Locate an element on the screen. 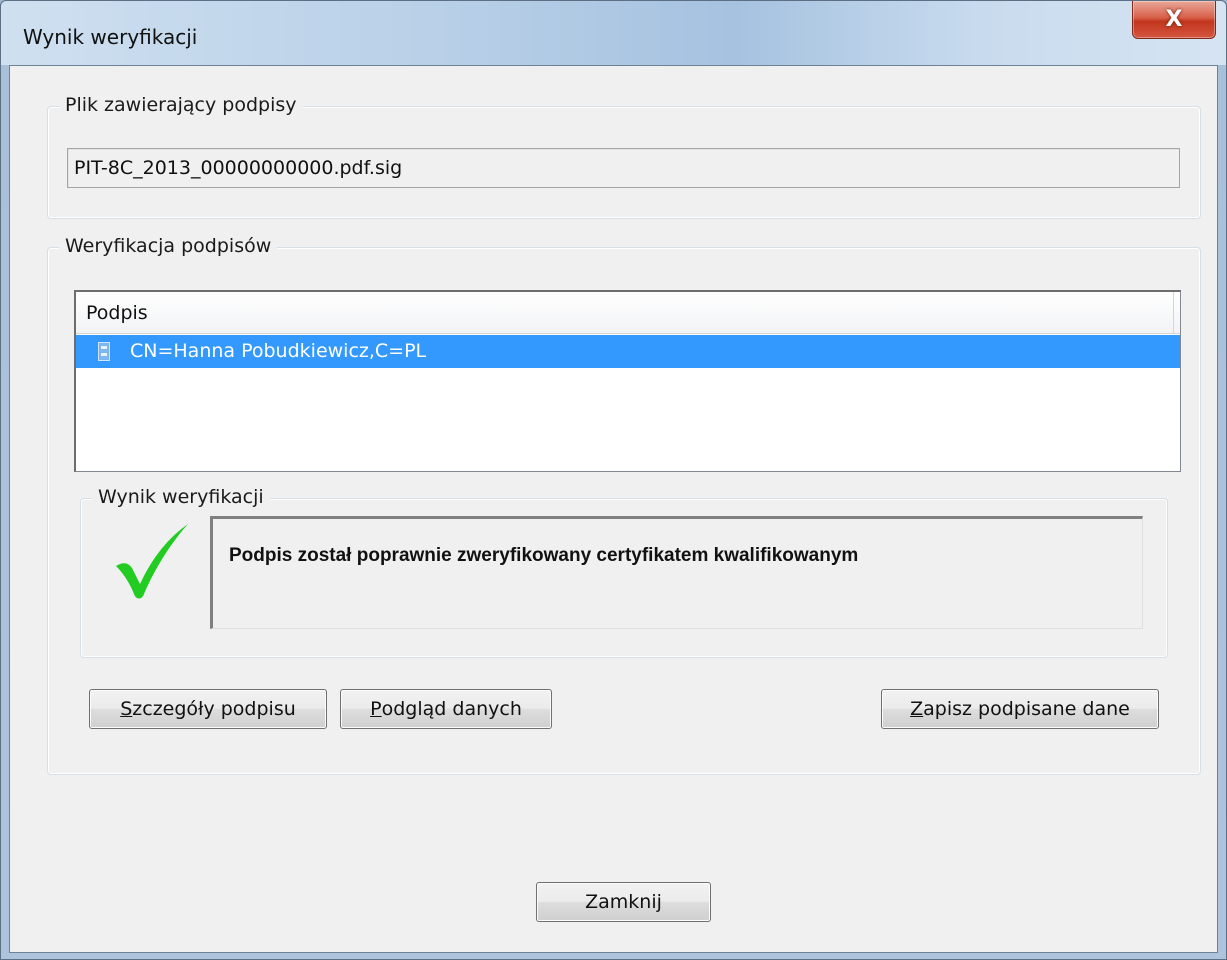  close-icon: X is located at coordinates (1174, 19).